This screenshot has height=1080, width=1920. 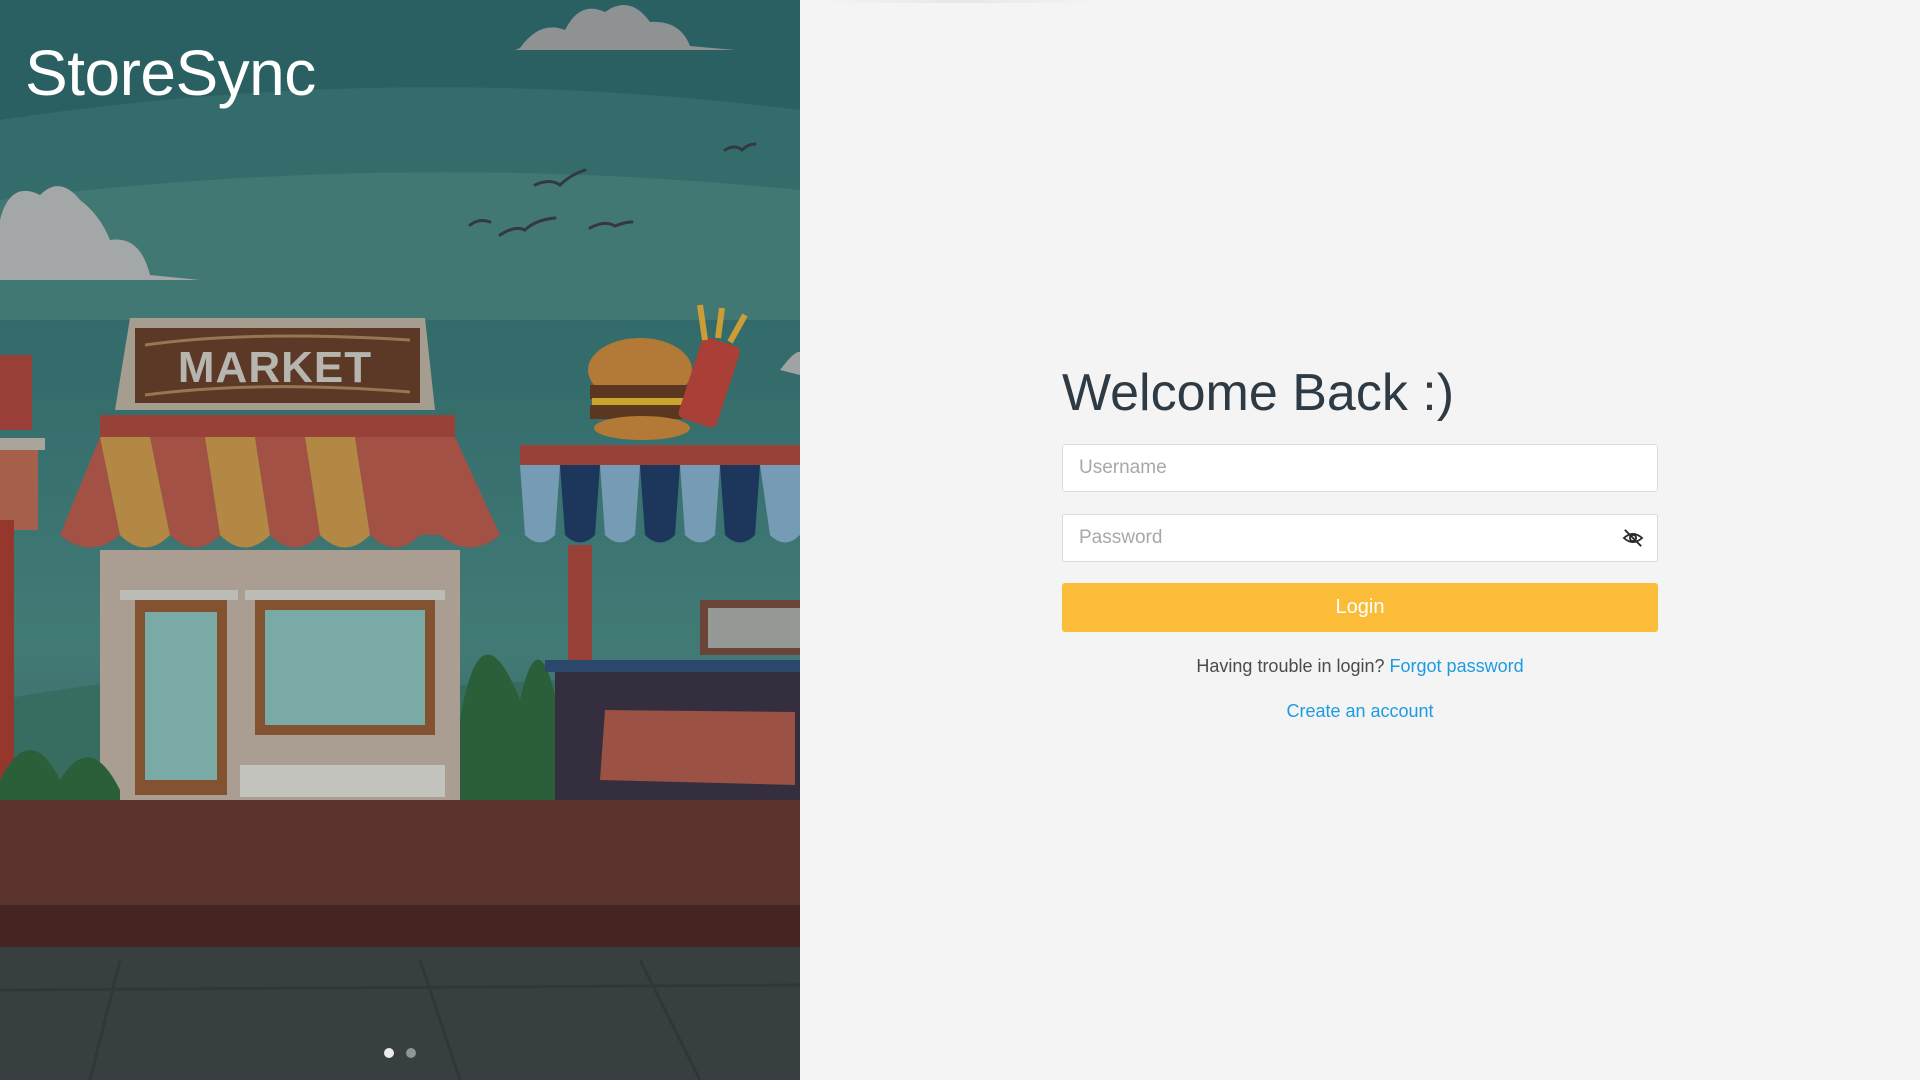 I want to click on carousel-pagination, so click(x=400, y=1053).